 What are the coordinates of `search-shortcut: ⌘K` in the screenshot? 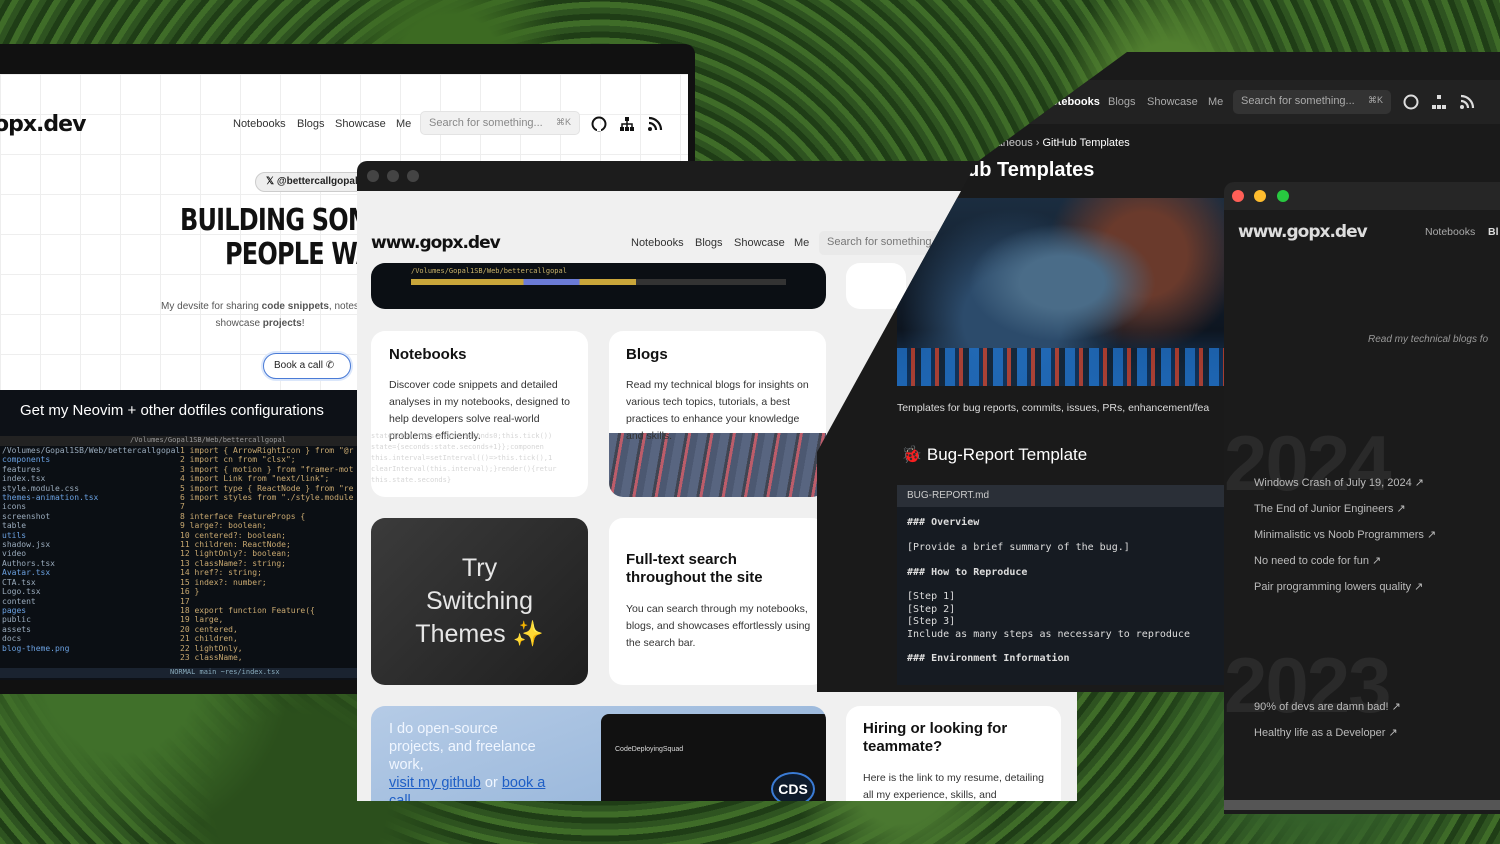 It's located at (563, 122).